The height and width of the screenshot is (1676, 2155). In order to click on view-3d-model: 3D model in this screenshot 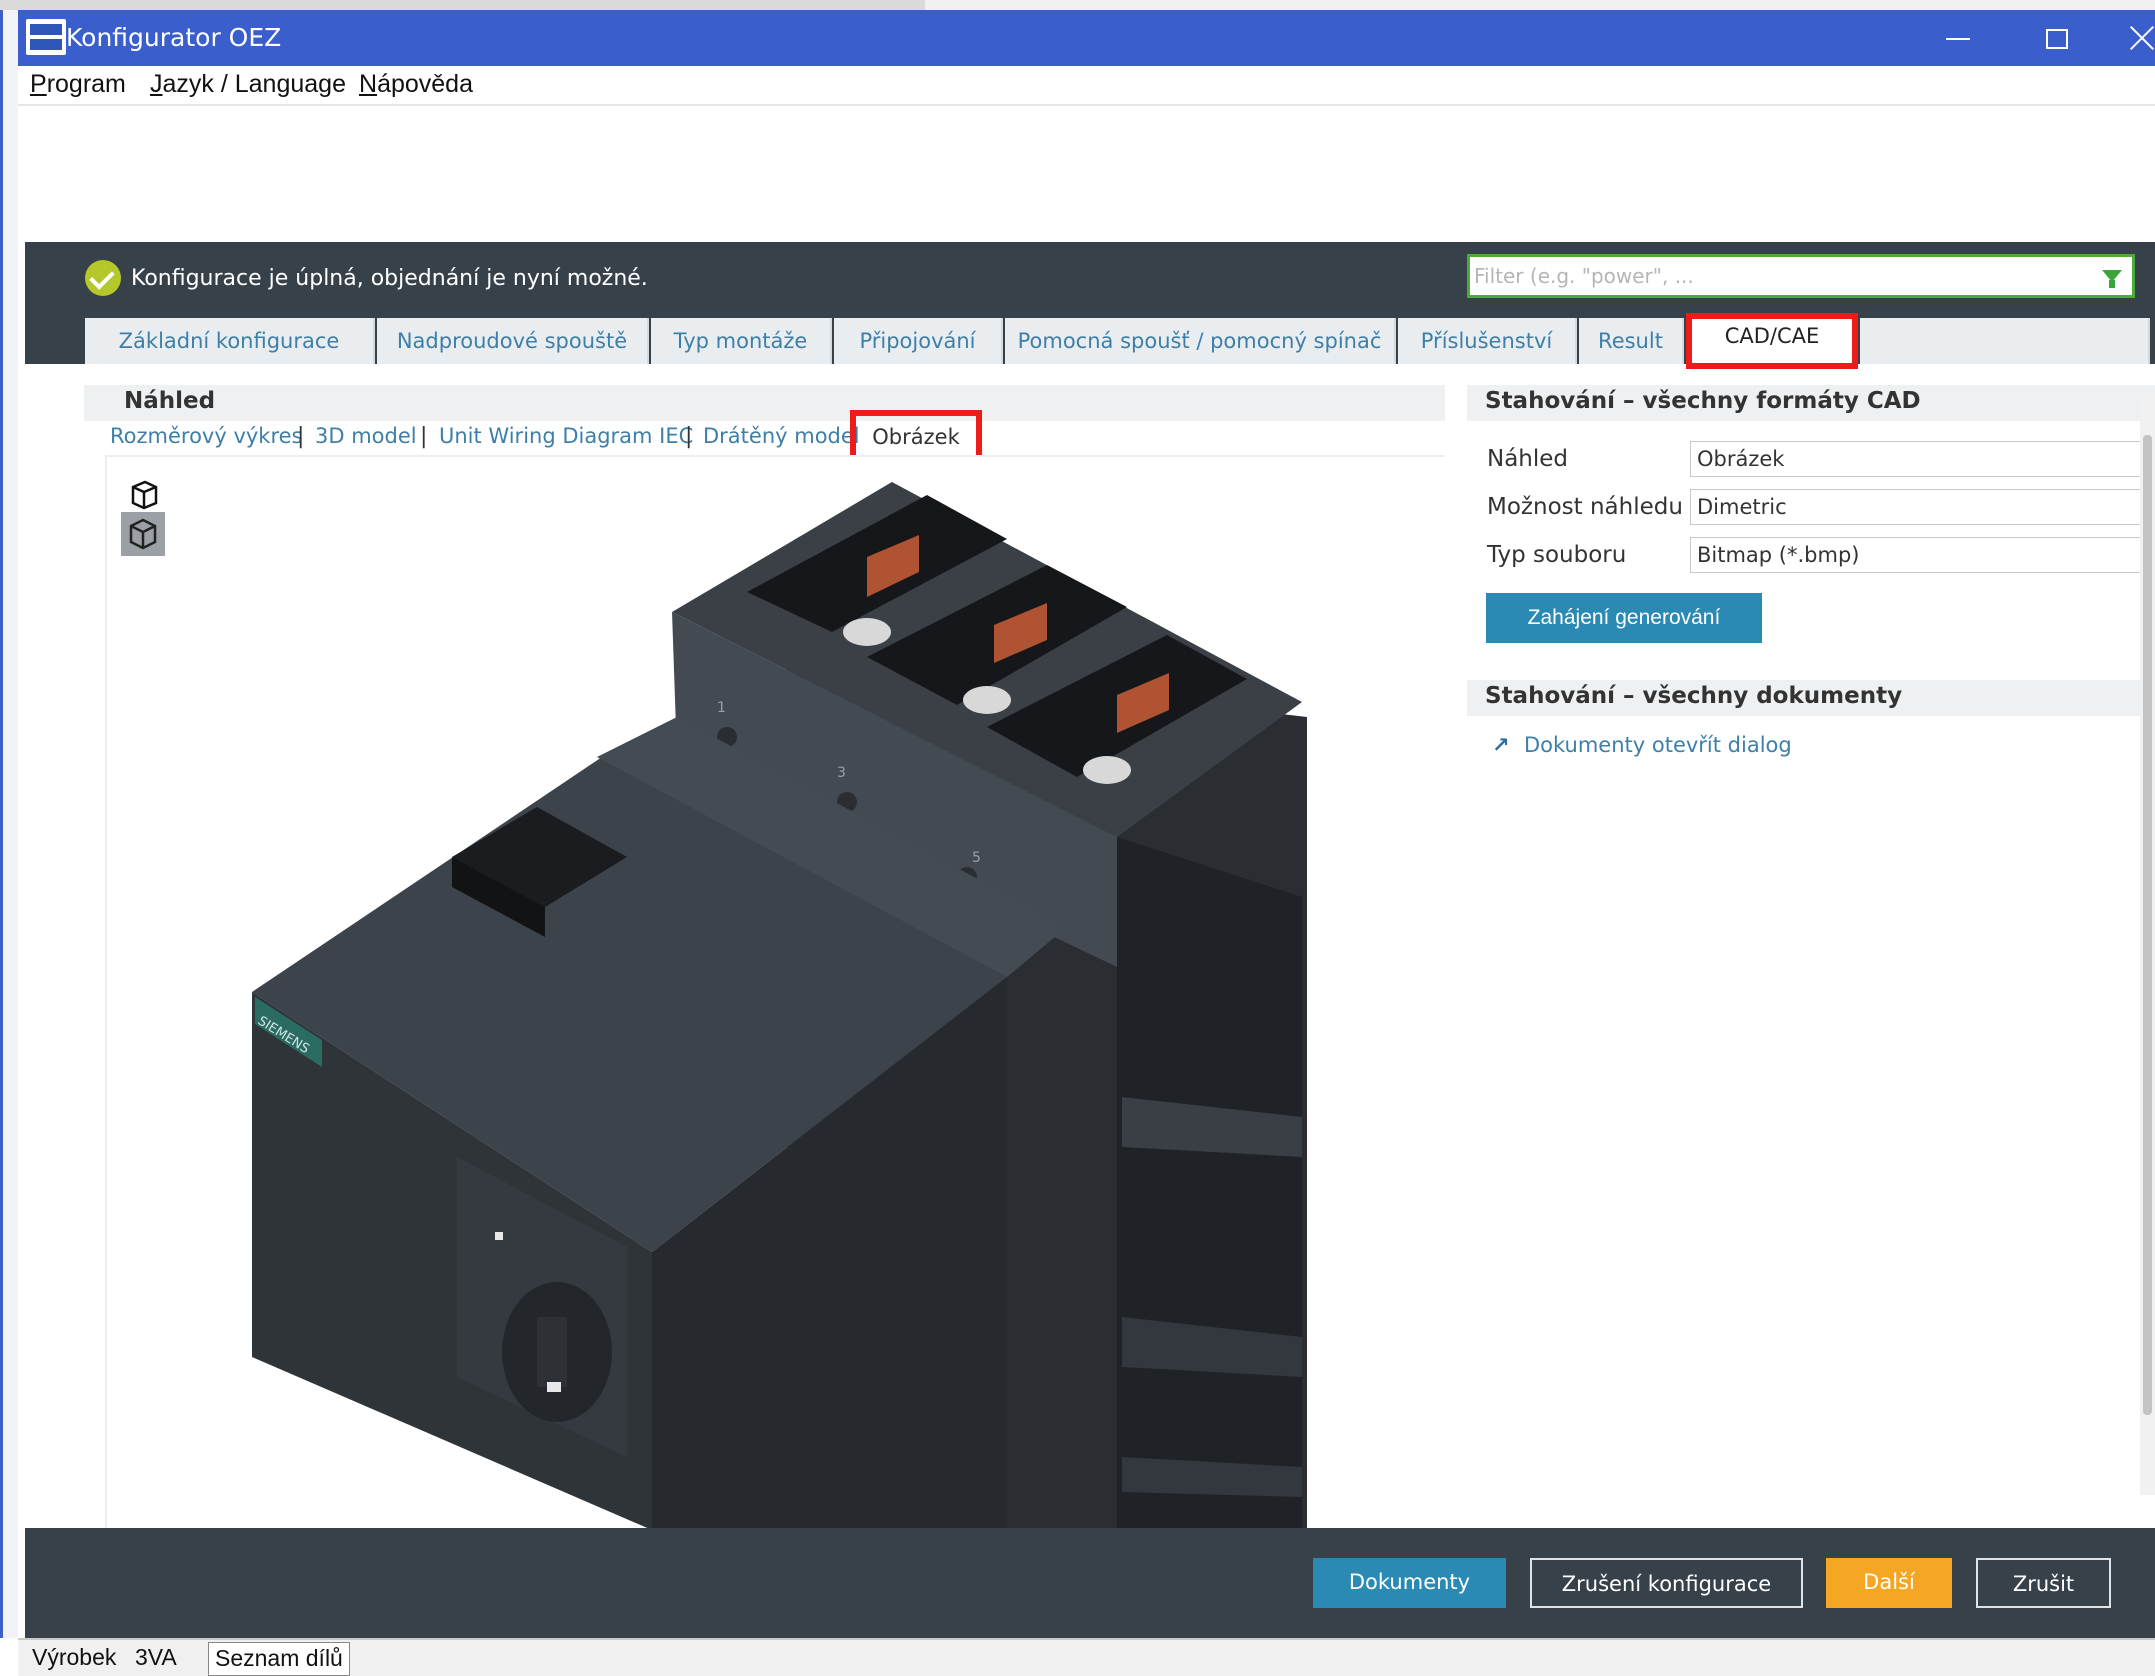, I will do `click(366, 436)`.